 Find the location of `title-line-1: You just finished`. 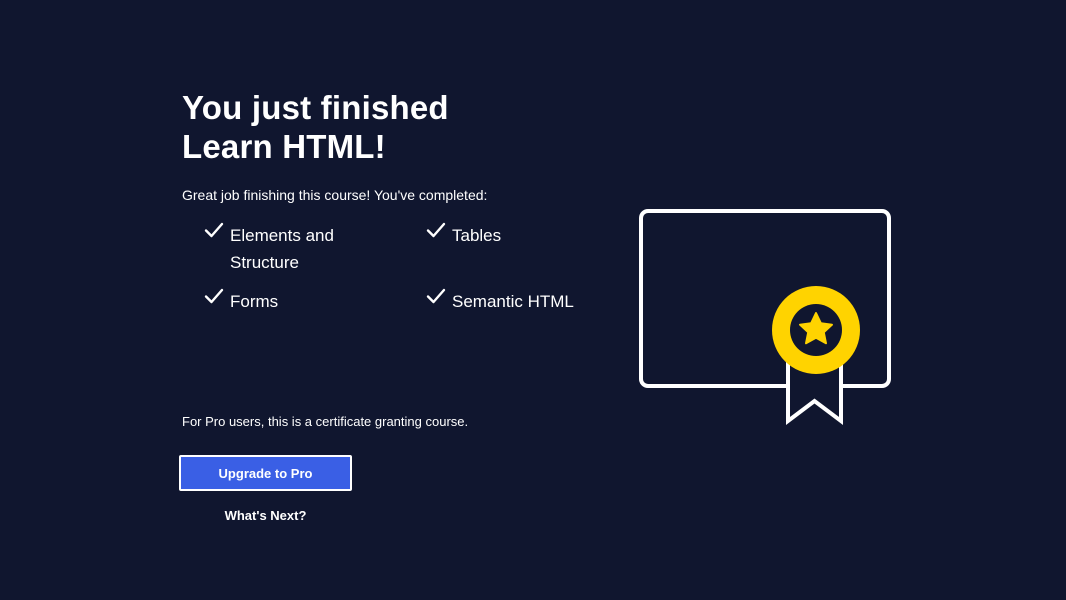

title-line-1: You just finished is located at coordinates (315, 107).